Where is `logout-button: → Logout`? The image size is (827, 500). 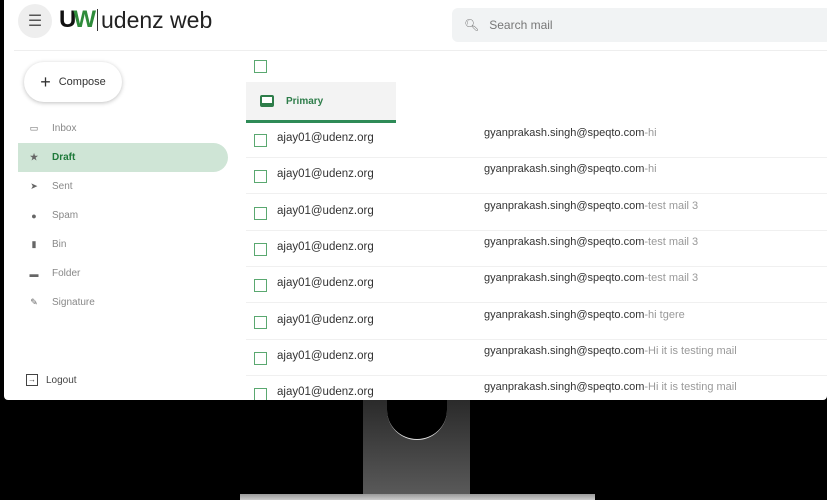
logout-button: → Logout is located at coordinates (51, 380).